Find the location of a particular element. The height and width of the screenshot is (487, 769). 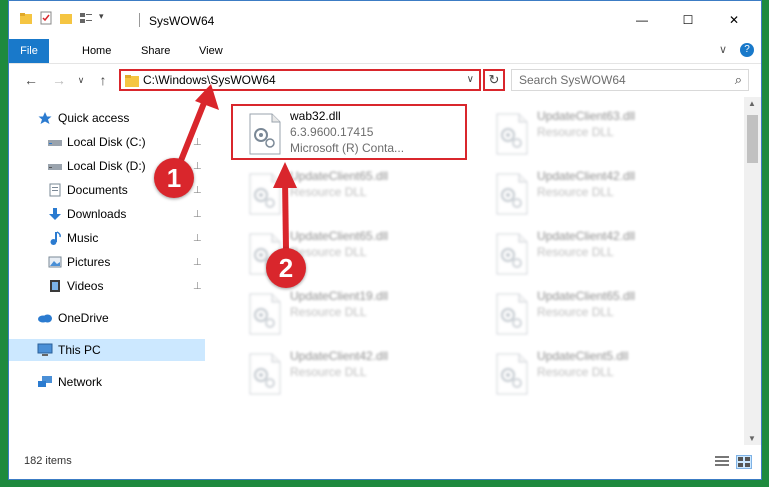

maximize-button: ☐ is located at coordinates (688, 20).